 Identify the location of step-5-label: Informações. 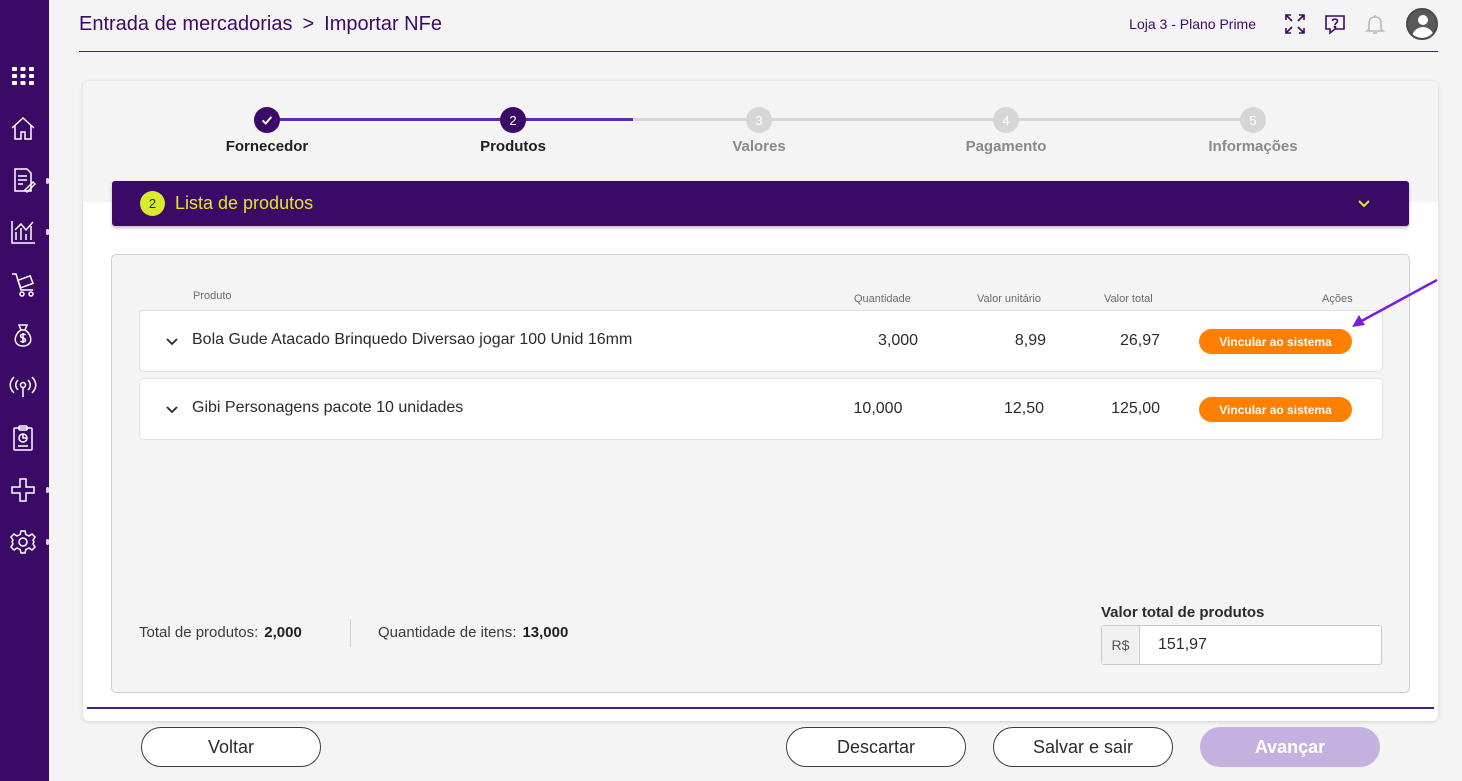
(1253, 146).